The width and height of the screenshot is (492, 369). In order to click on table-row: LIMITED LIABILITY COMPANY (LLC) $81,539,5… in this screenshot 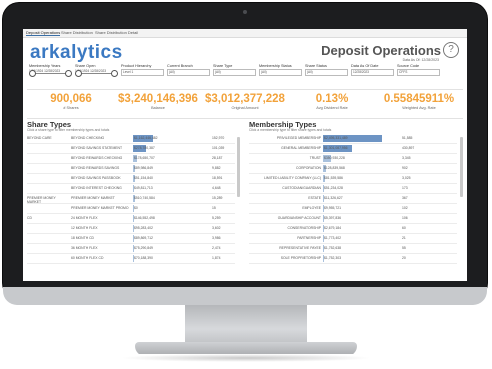, I will do `click(353, 179)`.